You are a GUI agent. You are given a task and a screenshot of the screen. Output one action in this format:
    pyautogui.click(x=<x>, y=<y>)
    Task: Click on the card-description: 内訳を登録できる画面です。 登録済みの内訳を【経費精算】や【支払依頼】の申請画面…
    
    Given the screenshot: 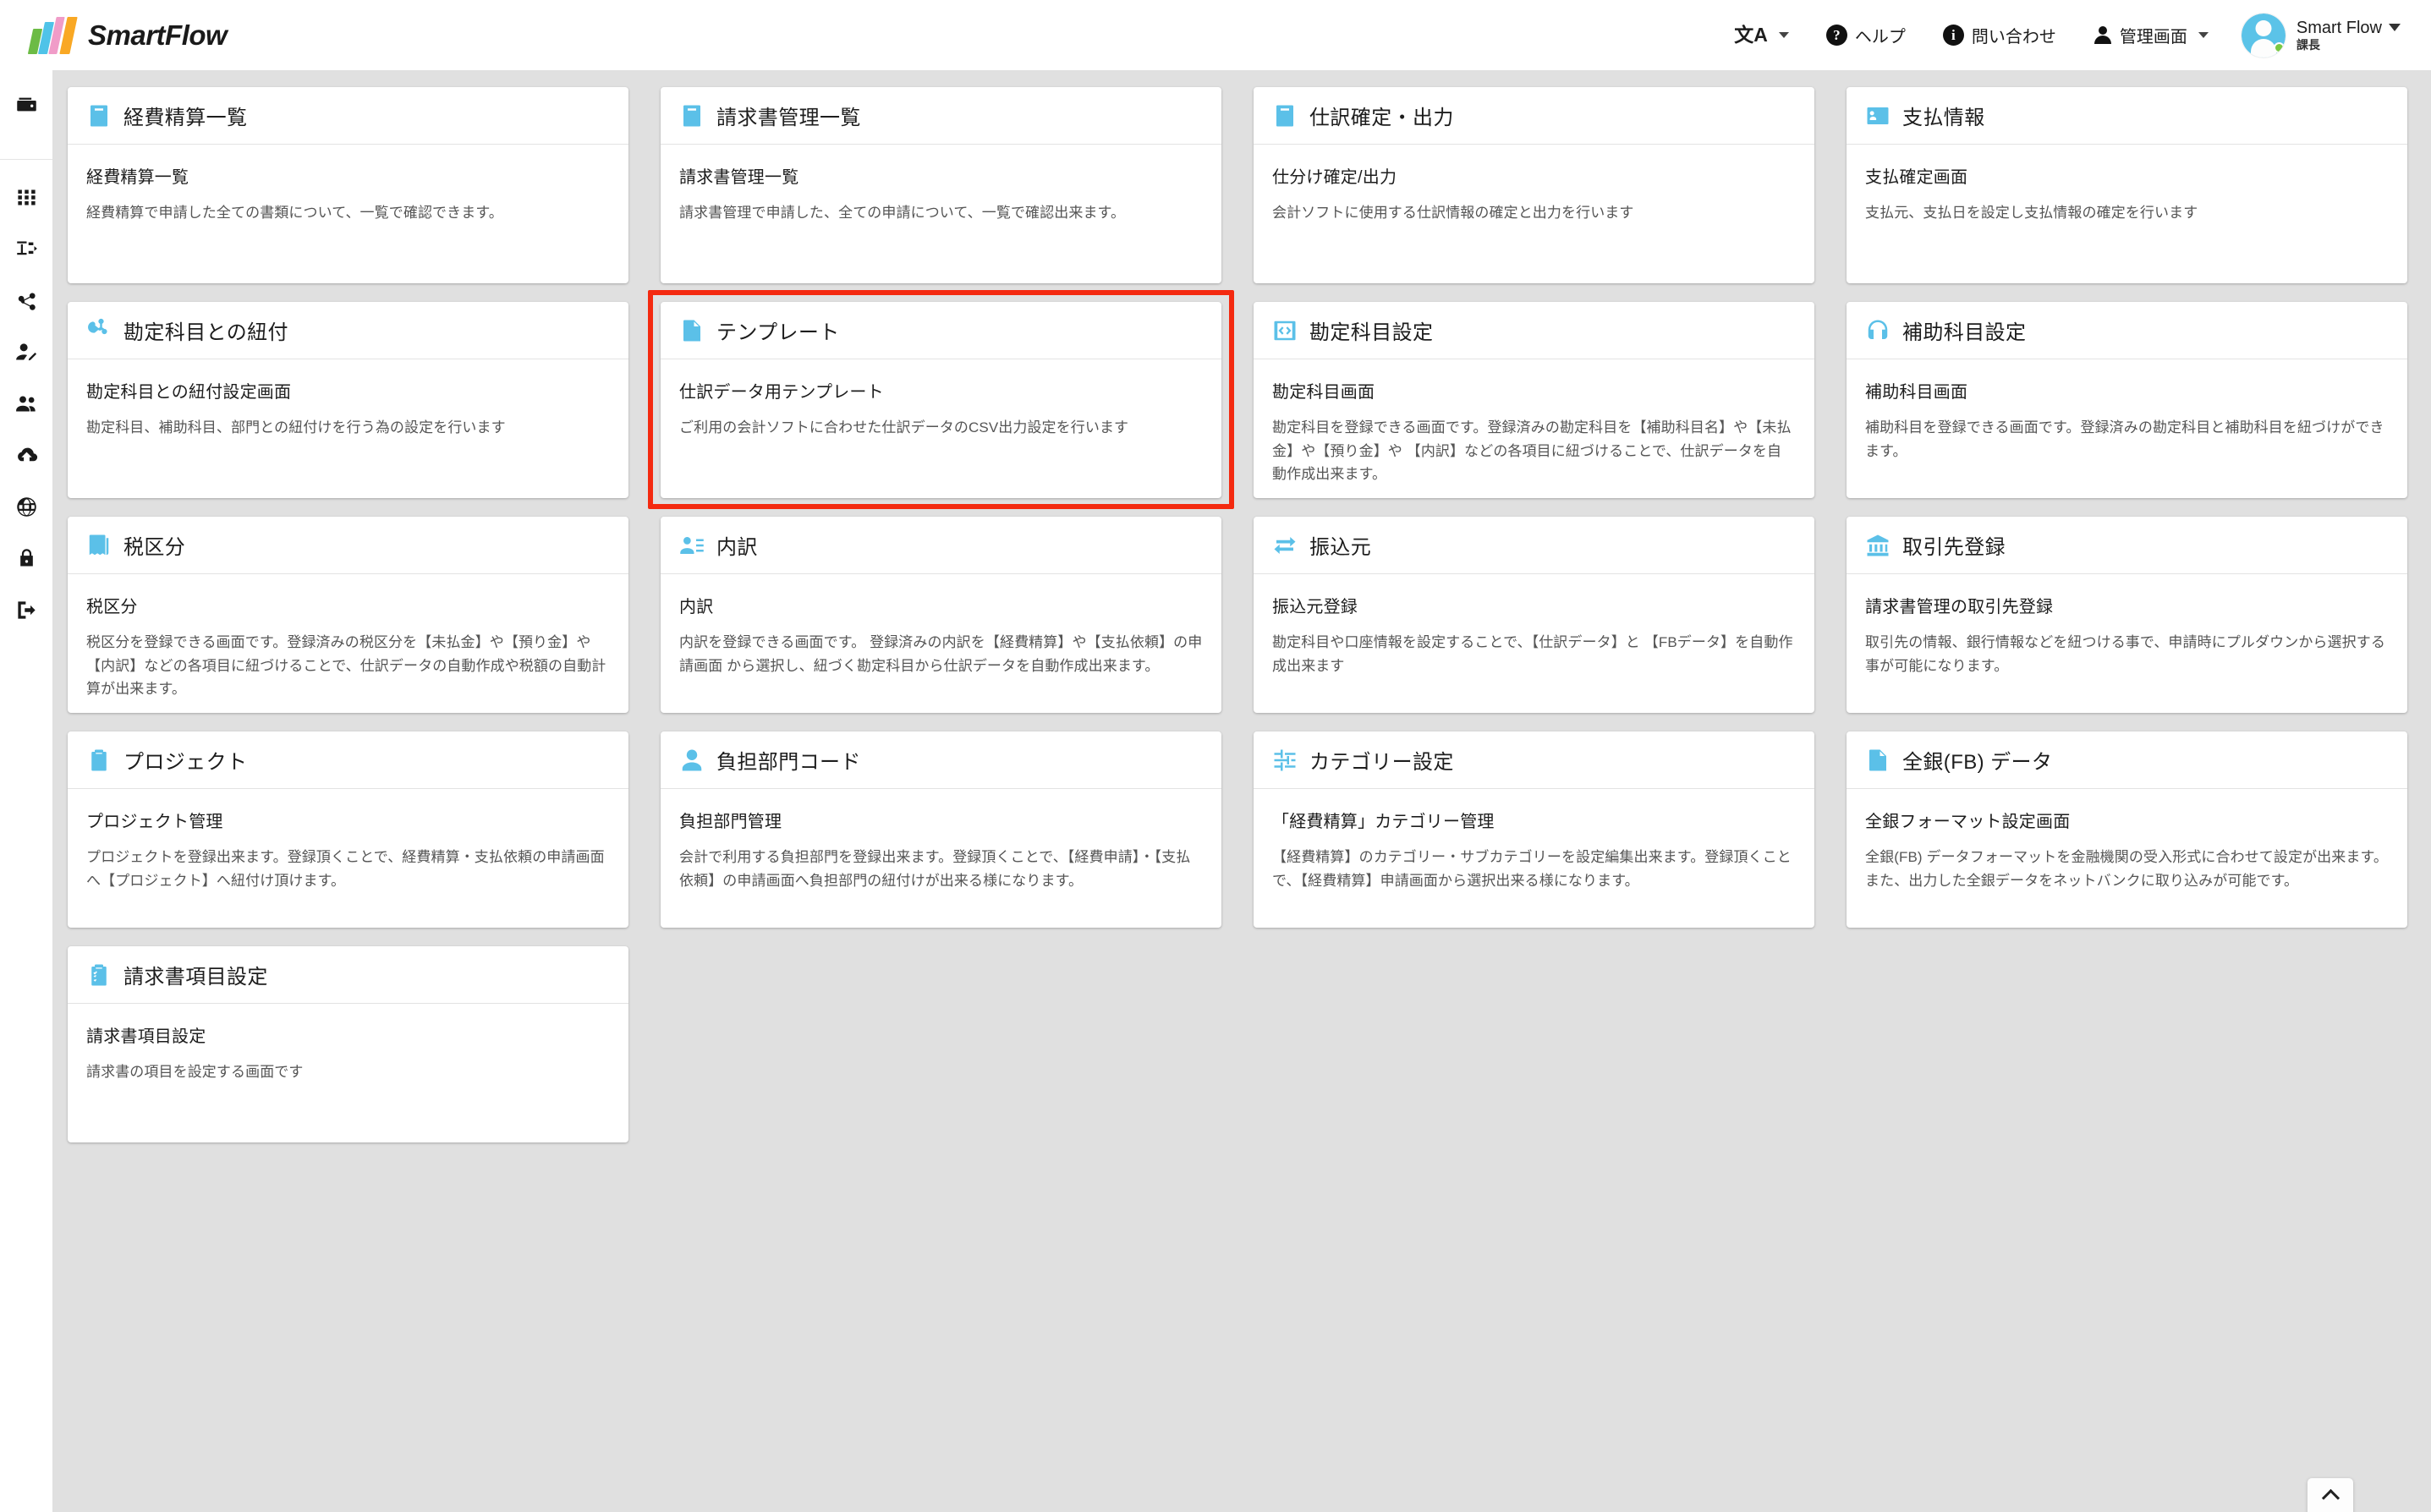 What is the action you would take?
    pyautogui.click(x=941, y=654)
    